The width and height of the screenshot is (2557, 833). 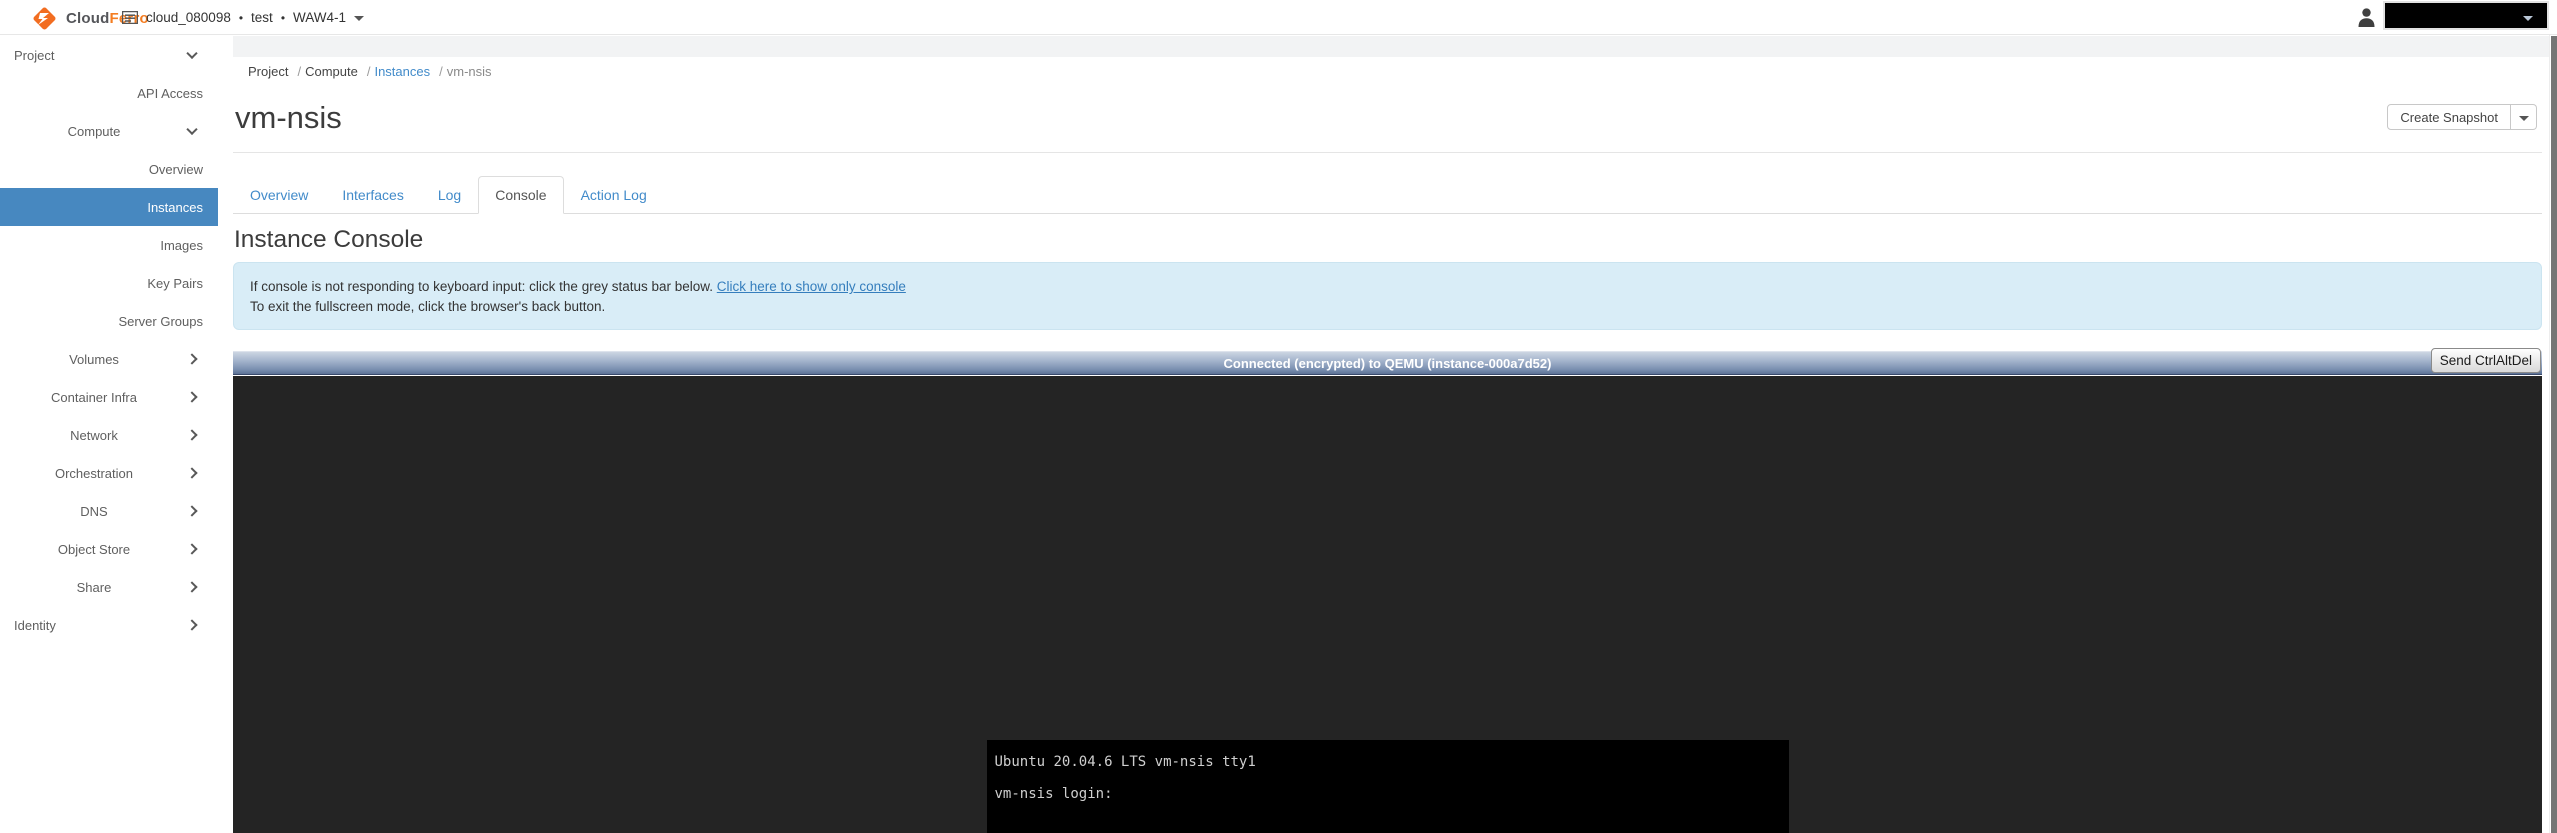 I want to click on sidebar-item-label: Images, so click(x=181, y=245).